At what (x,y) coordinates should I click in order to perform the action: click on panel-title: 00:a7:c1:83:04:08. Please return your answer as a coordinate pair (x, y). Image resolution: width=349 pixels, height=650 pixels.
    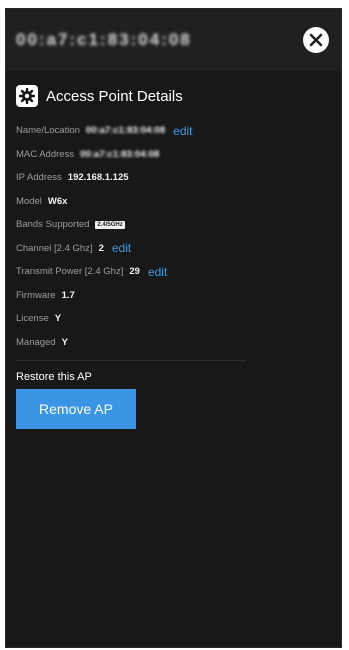
    Looking at the image, I should click on (104, 39).